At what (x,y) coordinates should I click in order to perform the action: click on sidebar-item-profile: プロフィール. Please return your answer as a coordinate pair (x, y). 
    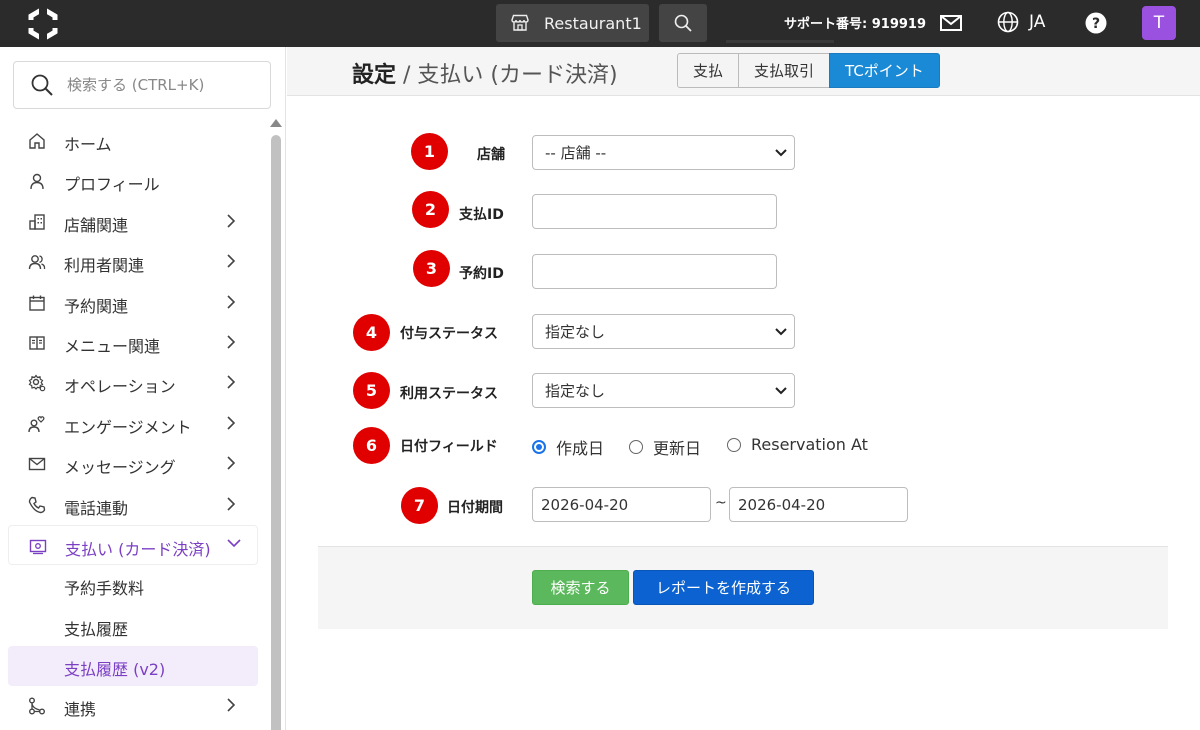
    Looking at the image, I should click on (133, 181).